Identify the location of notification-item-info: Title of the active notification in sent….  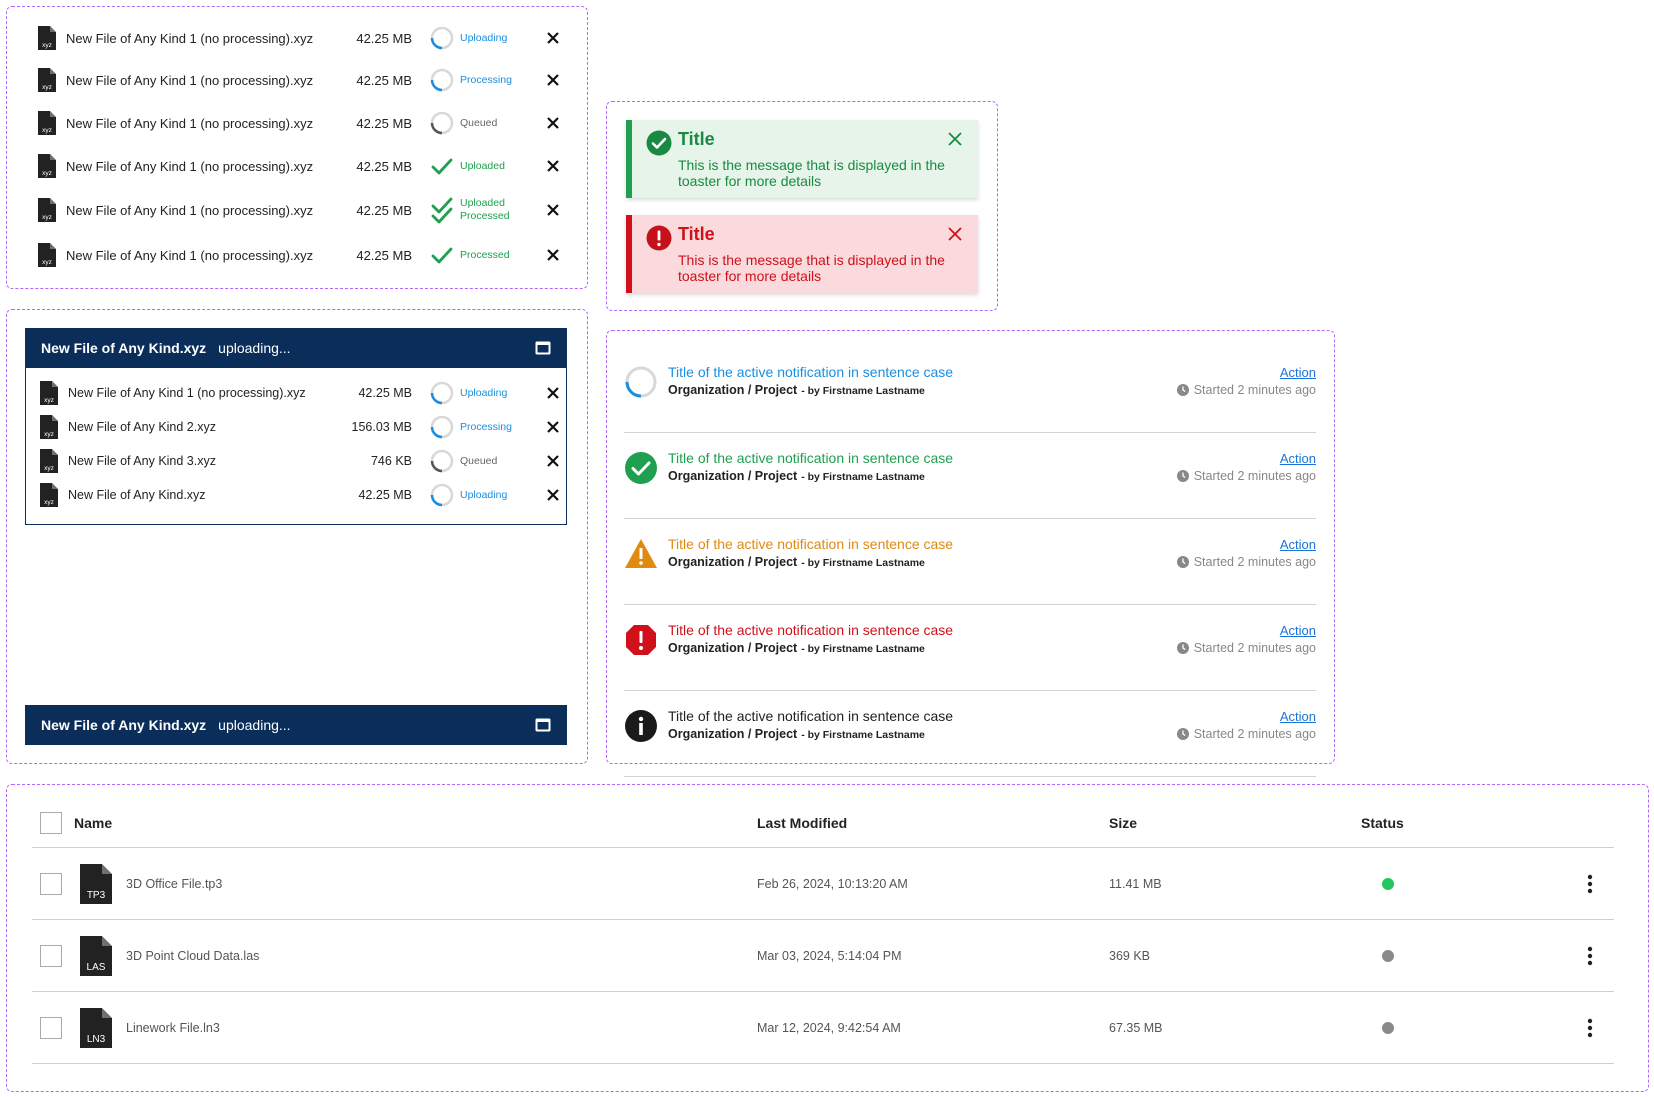
(970, 734).